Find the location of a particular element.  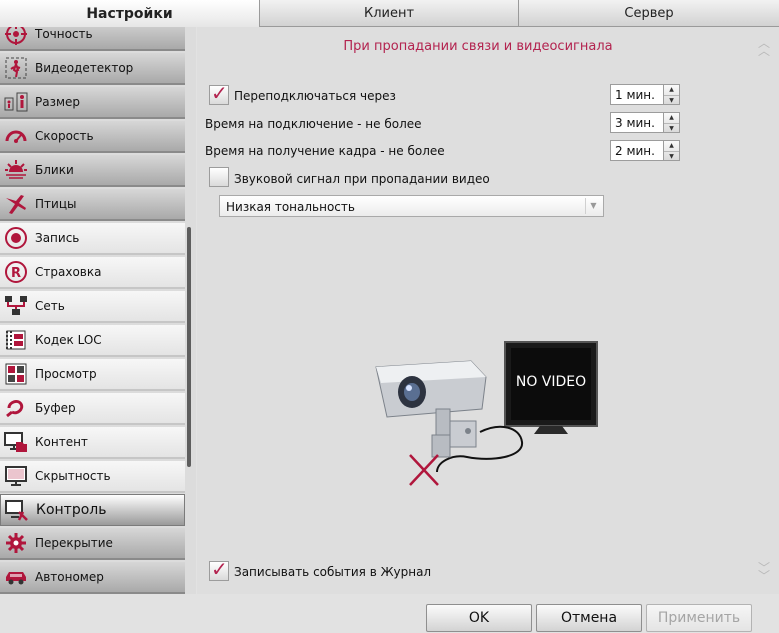

view-grid-icon is located at coordinates (16, 374).